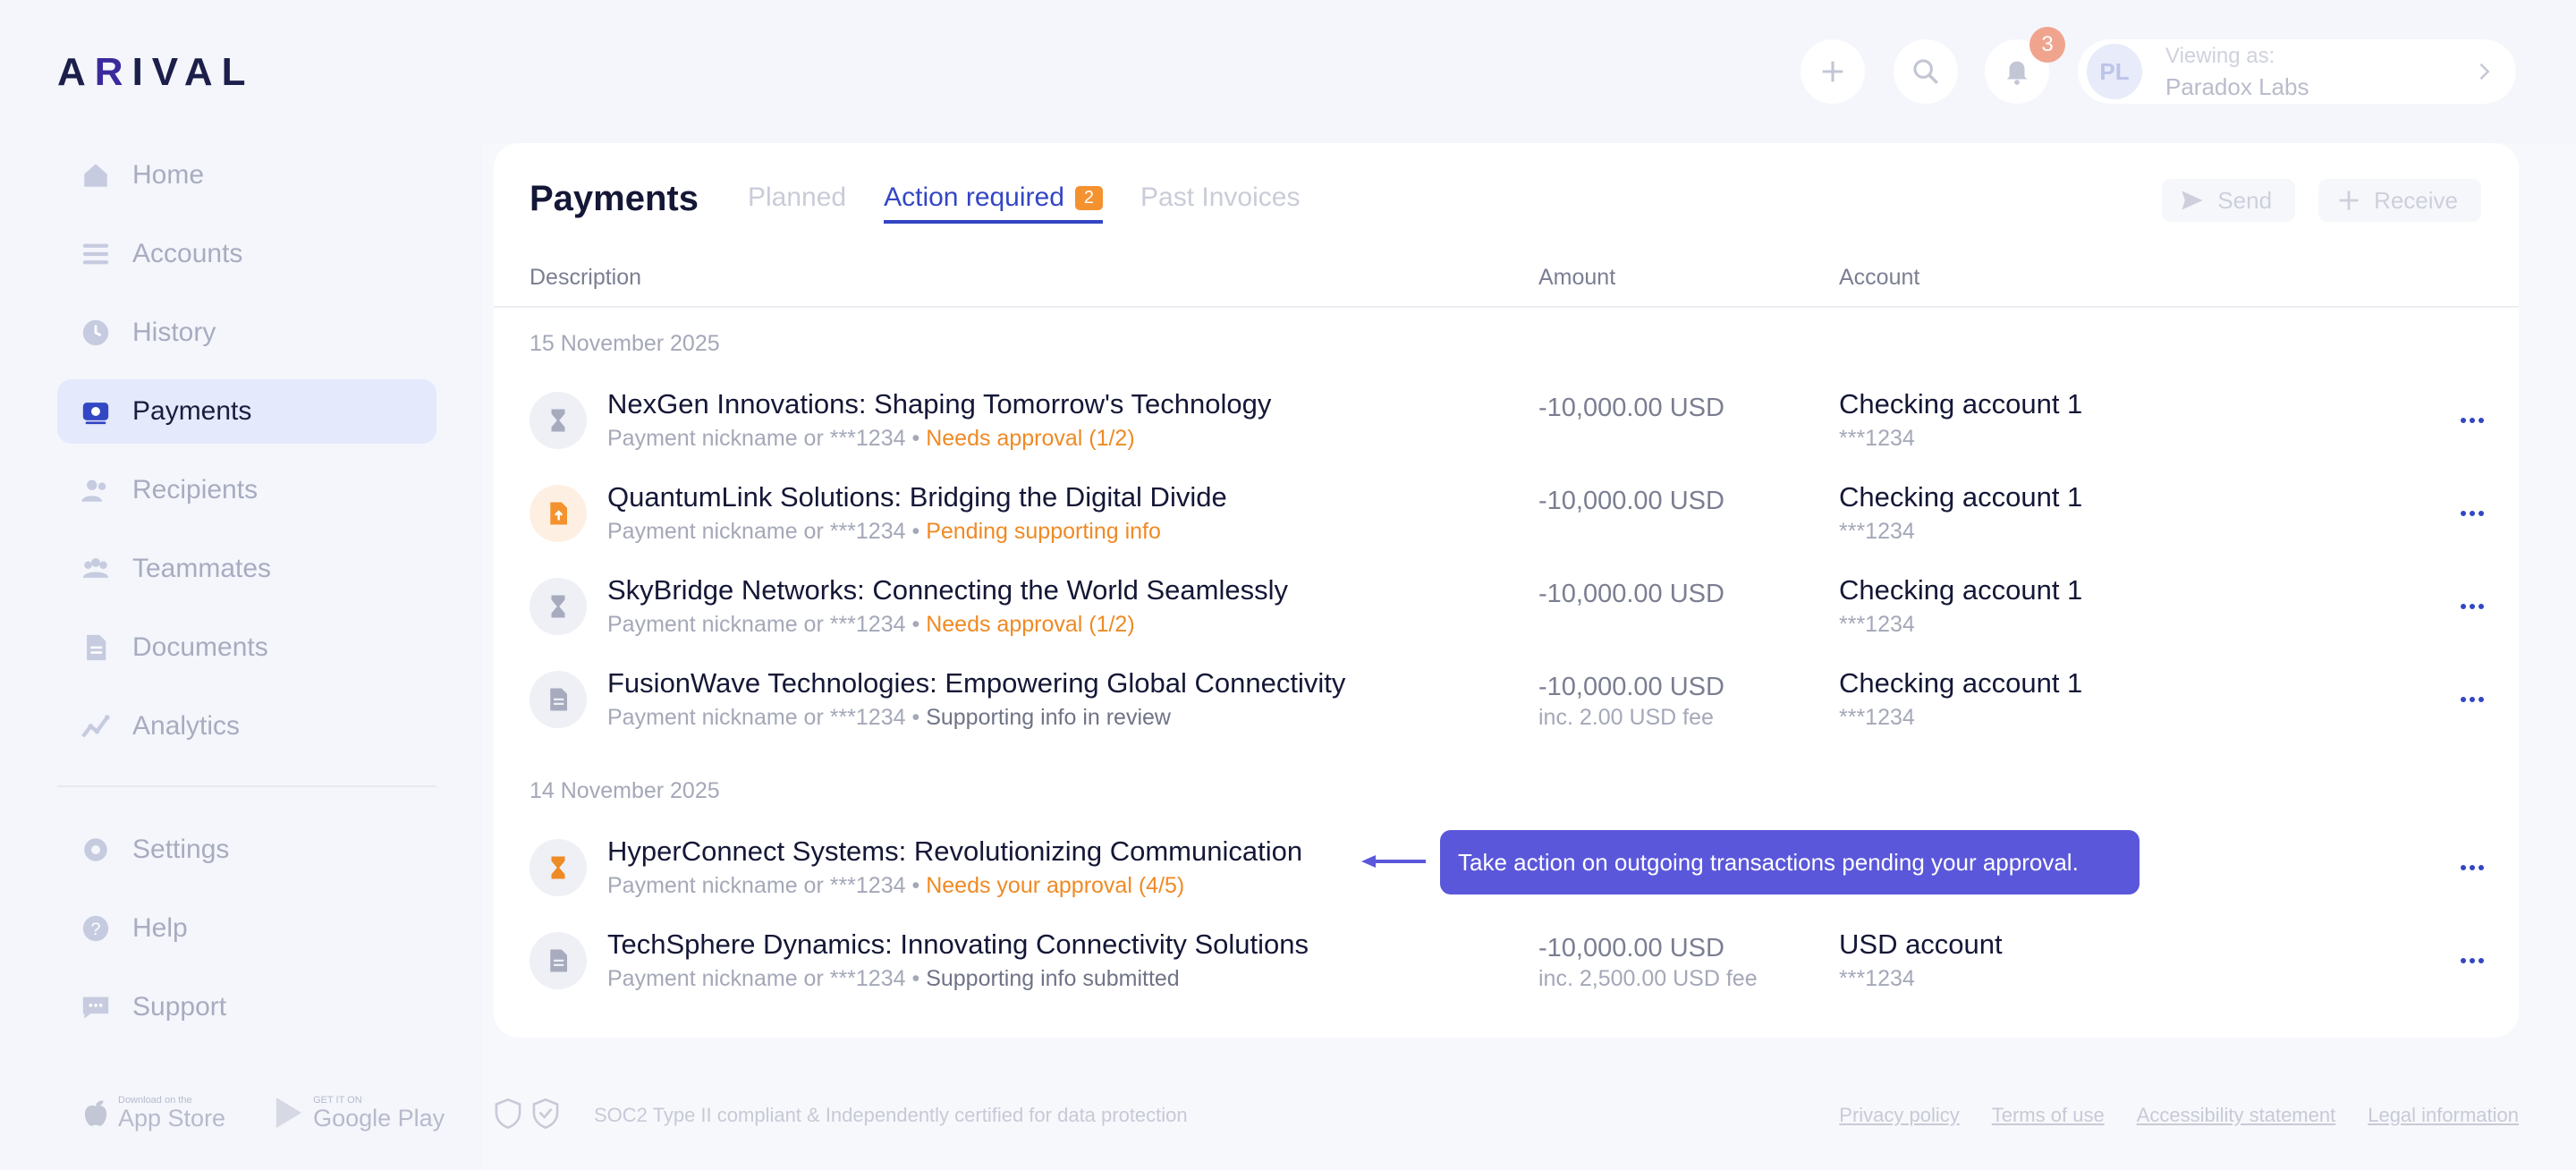 Image resolution: width=2576 pixels, height=1170 pixels. What do you see at coordinates (1921, 944) in the screenshot?
I see `account-name: USD account` at bounding box center [1921, 944].